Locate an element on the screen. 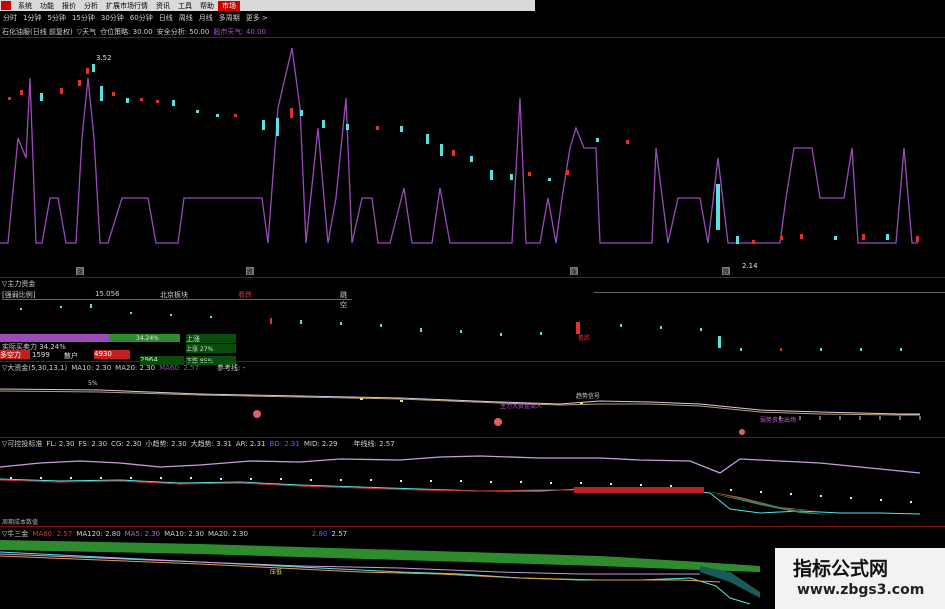  menu-bar: 系统 功能 报价 分析 扩展市场行情 资讯 工具 帮助 市场 is located at coordinates (267, 5).